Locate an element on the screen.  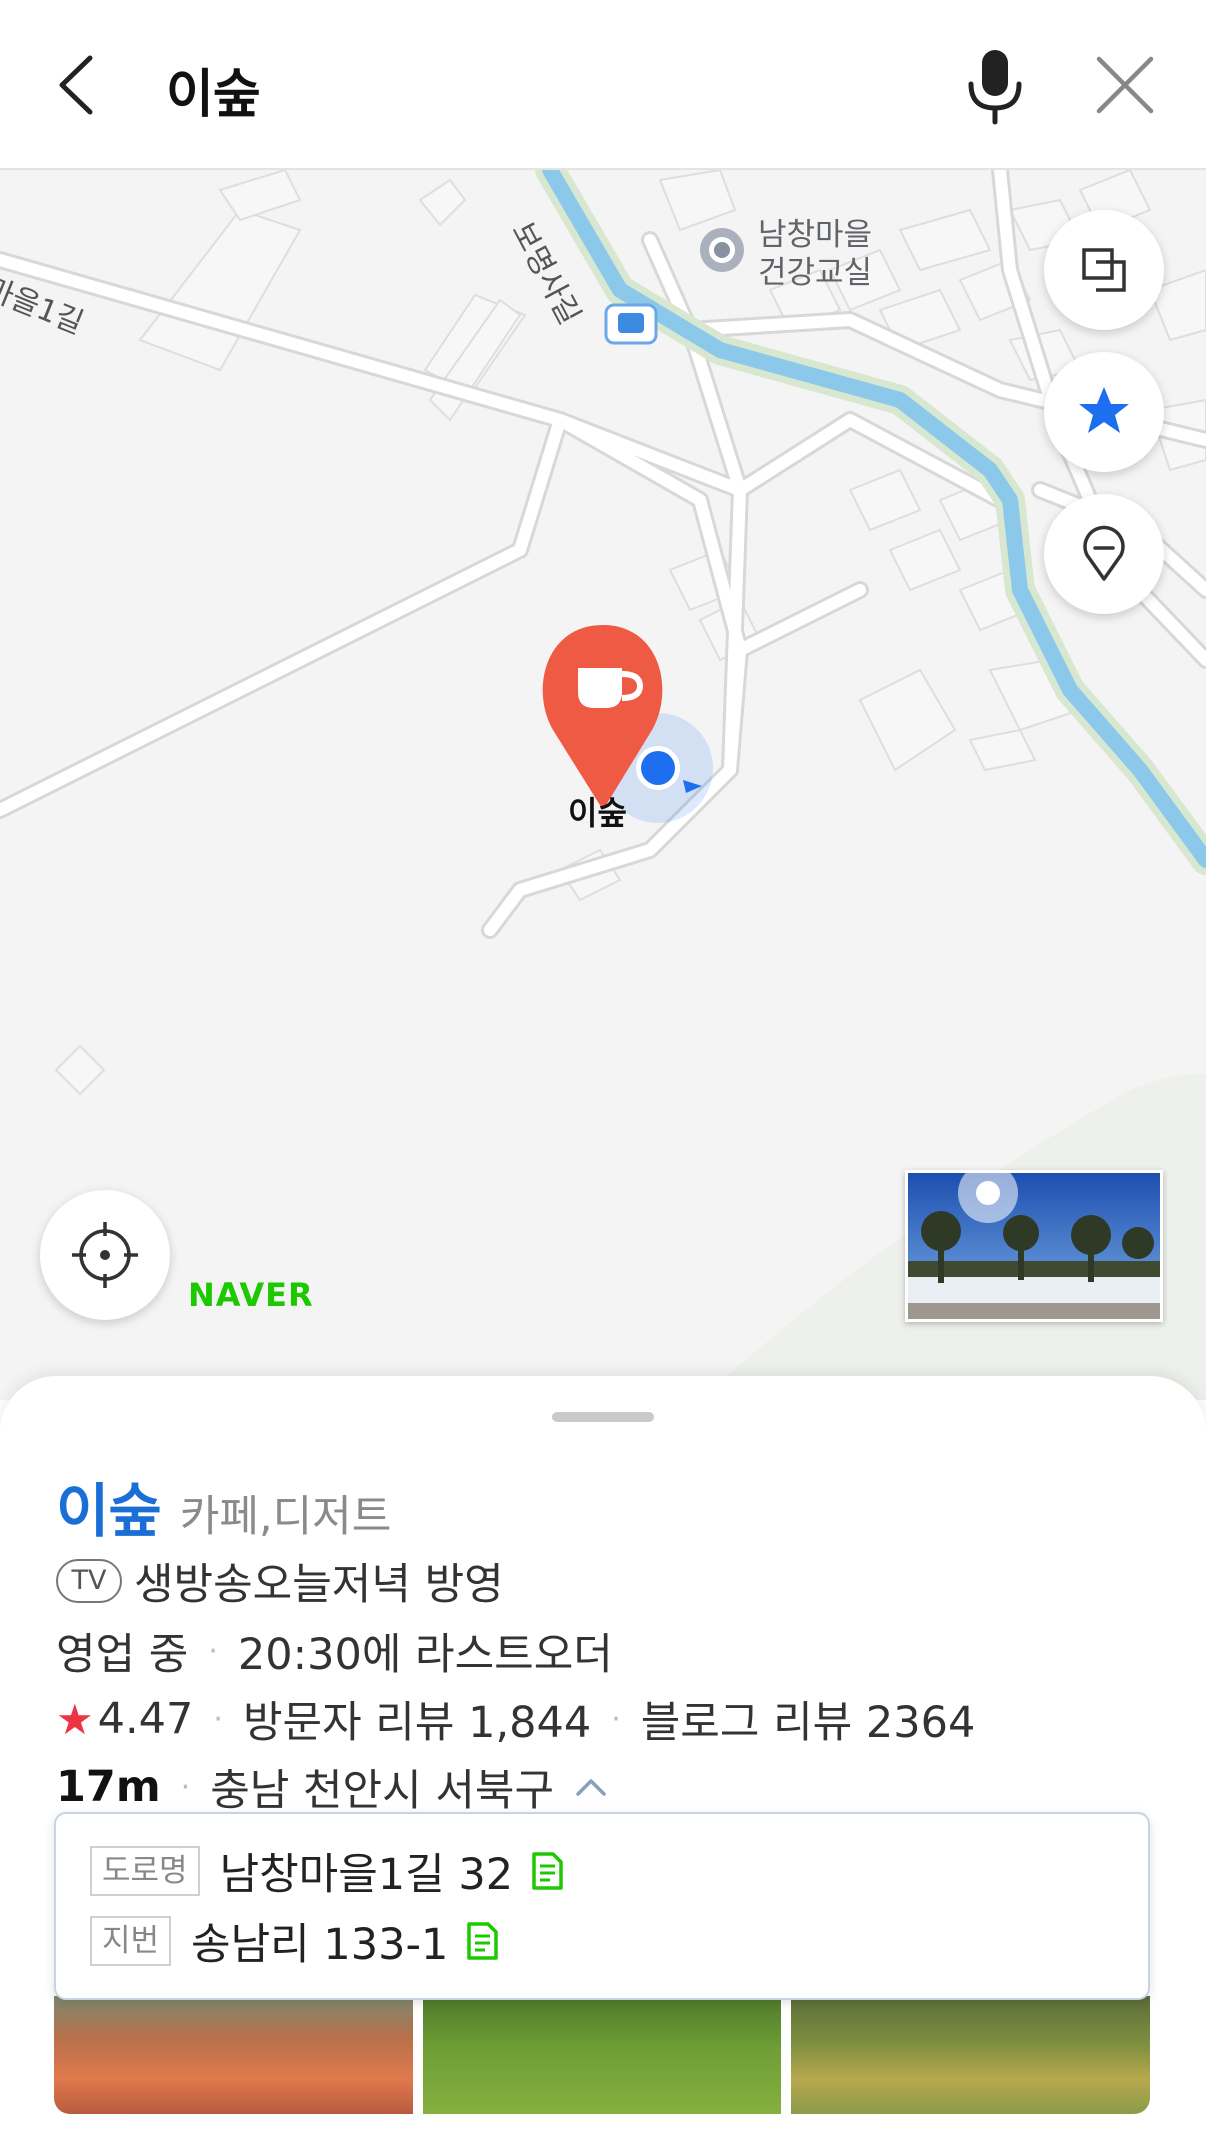
tv-program-text: 생방송오늘저녁 방영 is located at coordinates (319, 1585).